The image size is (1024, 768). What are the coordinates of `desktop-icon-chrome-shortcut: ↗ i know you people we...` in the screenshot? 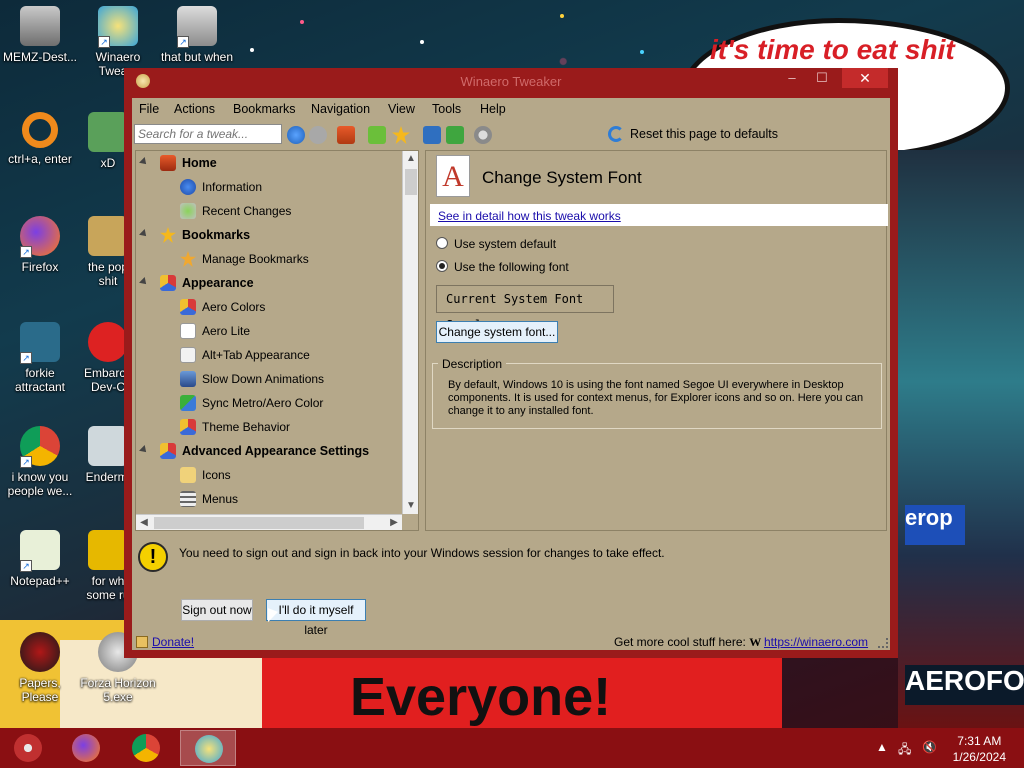 It's located at (40, 462).